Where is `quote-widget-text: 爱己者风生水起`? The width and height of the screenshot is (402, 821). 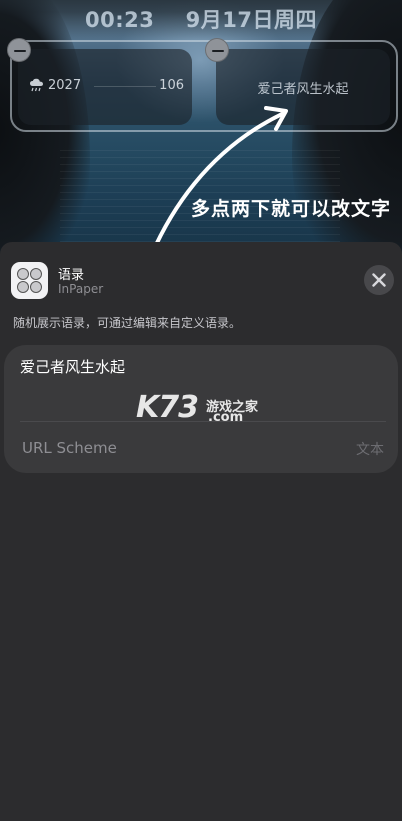 quote-widget-text: 爱己者风生水起 is located at coordinates (303, 89).